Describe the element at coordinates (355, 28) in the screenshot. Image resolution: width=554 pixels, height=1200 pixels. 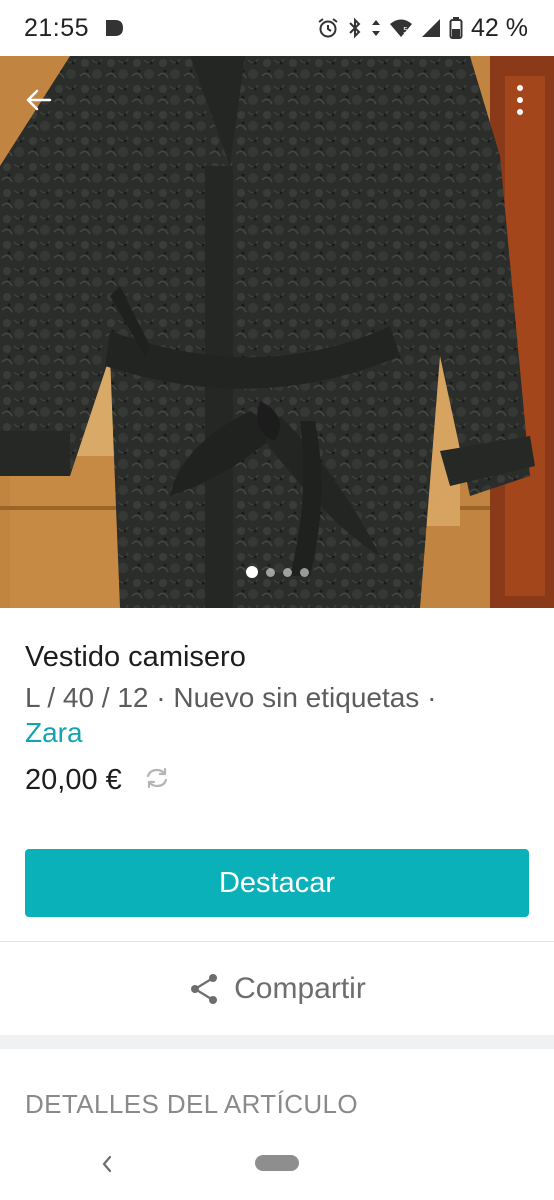
I see `bluetooth-icon` at that location.